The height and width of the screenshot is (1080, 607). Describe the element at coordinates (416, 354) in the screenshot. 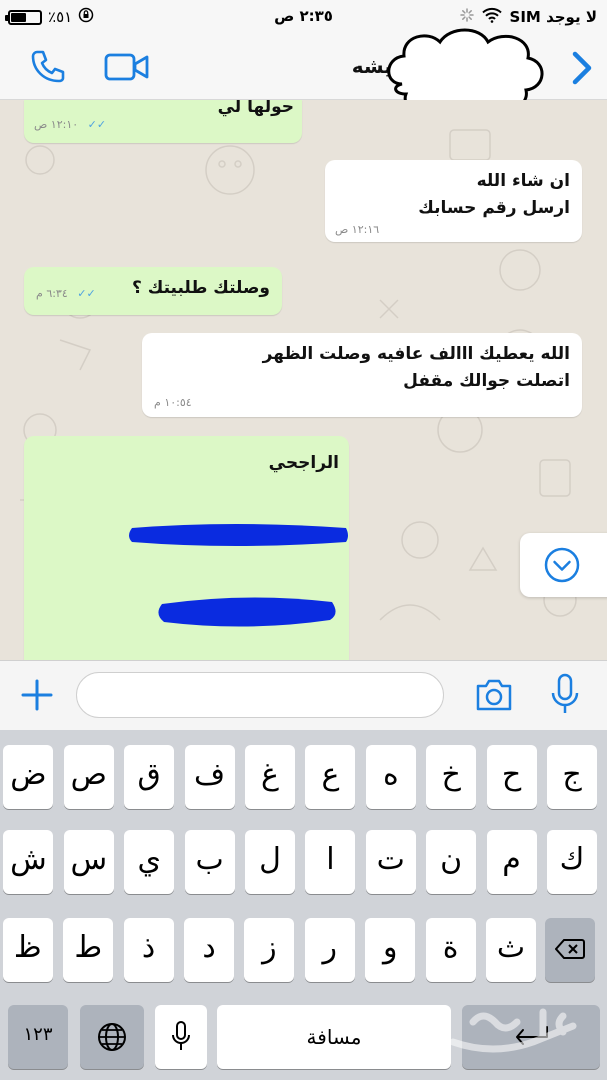

I see `message-line: الله يعطيك ااالف عافيه وصلت الظهر` at that location.